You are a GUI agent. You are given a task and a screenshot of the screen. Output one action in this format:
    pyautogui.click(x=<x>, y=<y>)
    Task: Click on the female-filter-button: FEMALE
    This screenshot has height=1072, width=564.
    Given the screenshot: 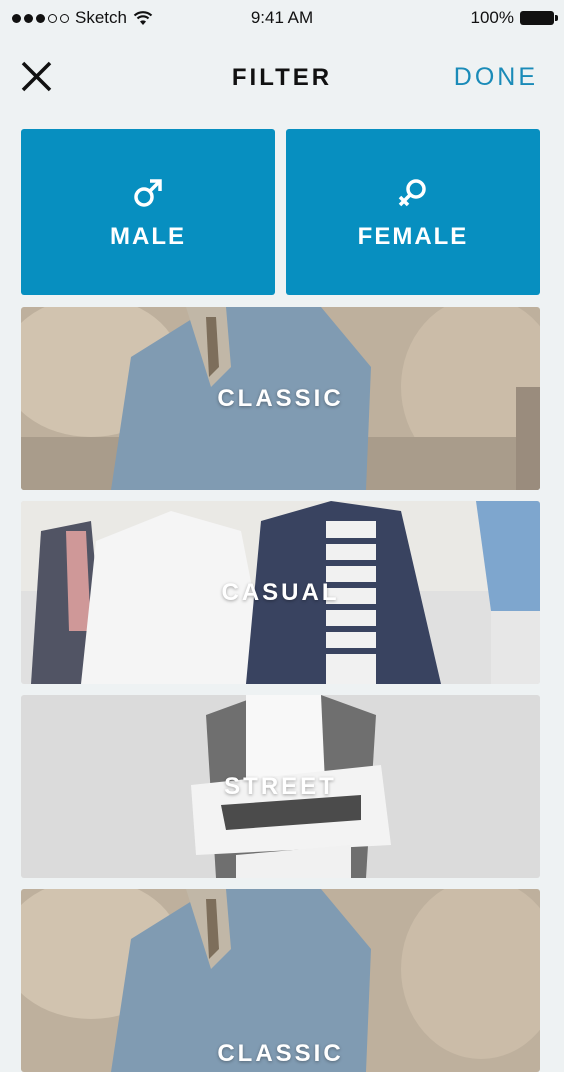 What is the action you would take?
    pyautogui.click(x=413, y=212)
    